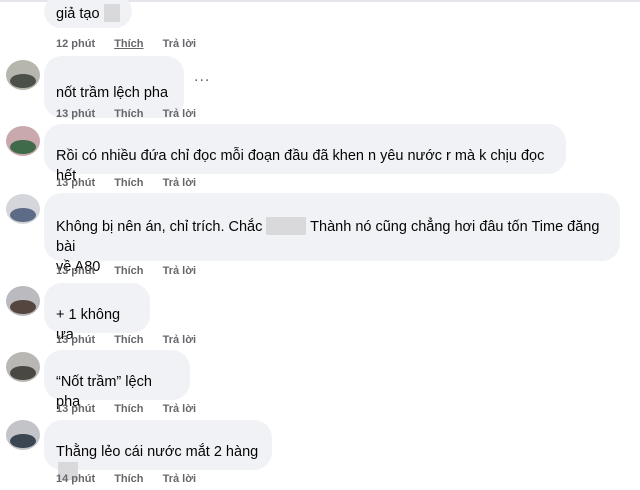 This screenshot has height=490, width=640. What do you see at coordinates (117, 380) in the screenshot?
I see `comment-bubble: “Nốt trầm” lệch pha` at bounding box center [117, 380].